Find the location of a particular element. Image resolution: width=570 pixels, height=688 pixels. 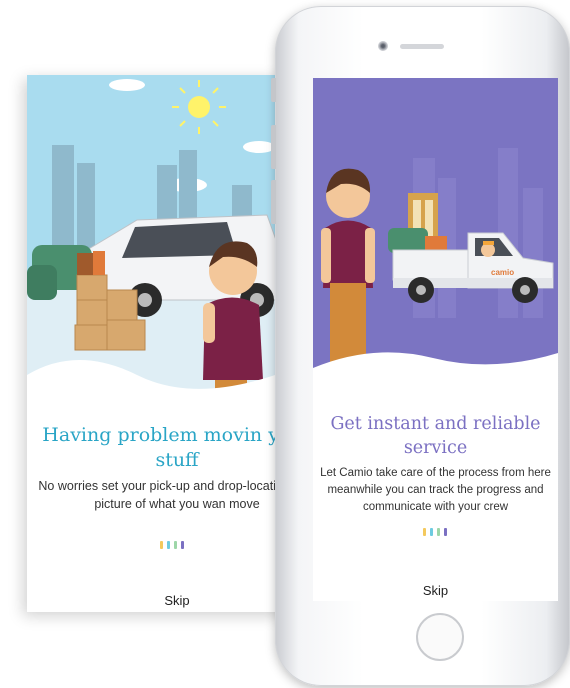

volume-down-button is located at coordinates (273, 202).